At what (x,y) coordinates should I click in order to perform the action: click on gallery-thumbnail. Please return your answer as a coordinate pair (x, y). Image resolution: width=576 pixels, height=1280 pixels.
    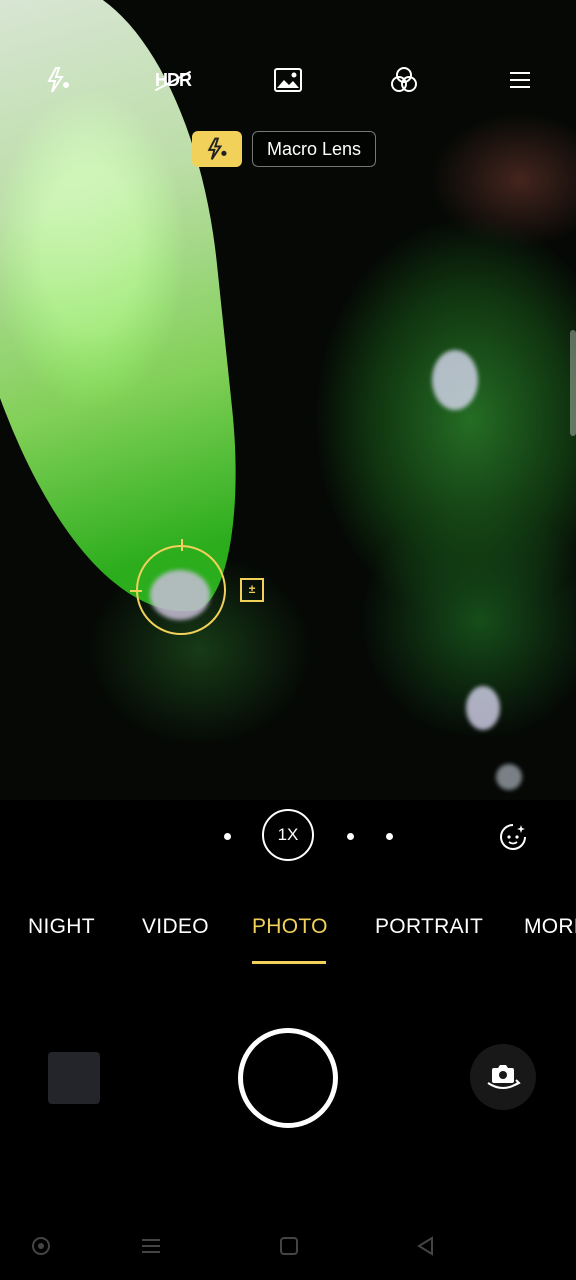
    Looking at the image, I should click on (74, 1078).